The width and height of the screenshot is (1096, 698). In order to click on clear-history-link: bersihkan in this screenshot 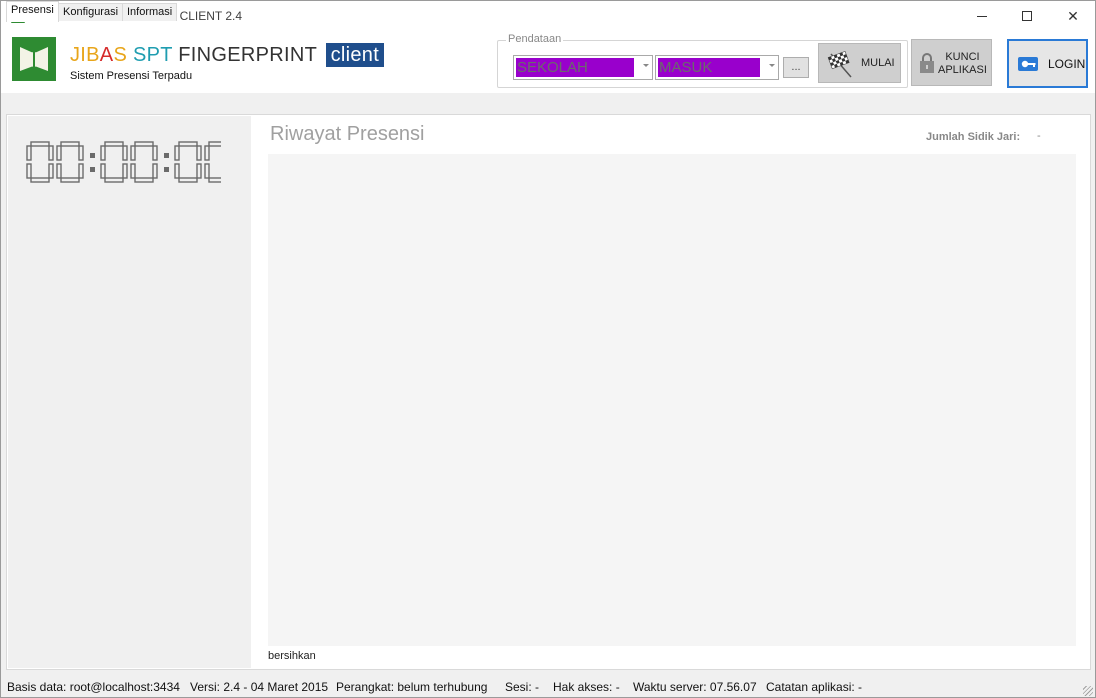, I will do `click(292, 656)`.